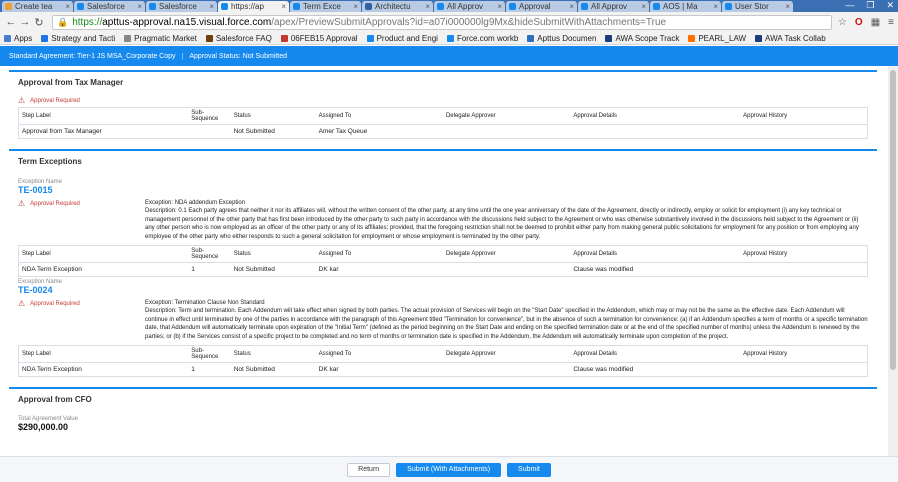 This screenshot has height=482, width=898. Describe the element at coordinates (609, 6) in the screenshot. I see `tab-label: All Approv` at that location.